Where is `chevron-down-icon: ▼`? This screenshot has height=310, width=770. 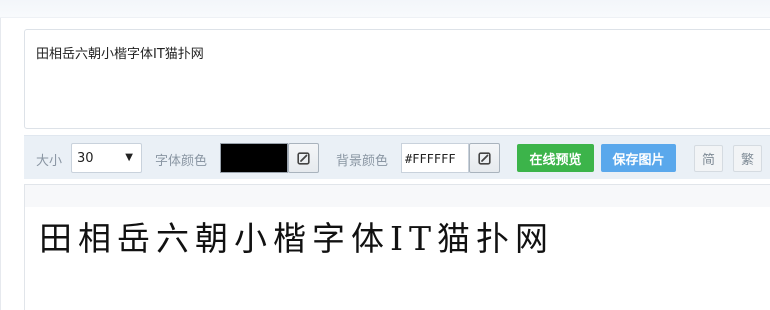 chevron-down-icon: ▼ is located at coordinates (129, 157).